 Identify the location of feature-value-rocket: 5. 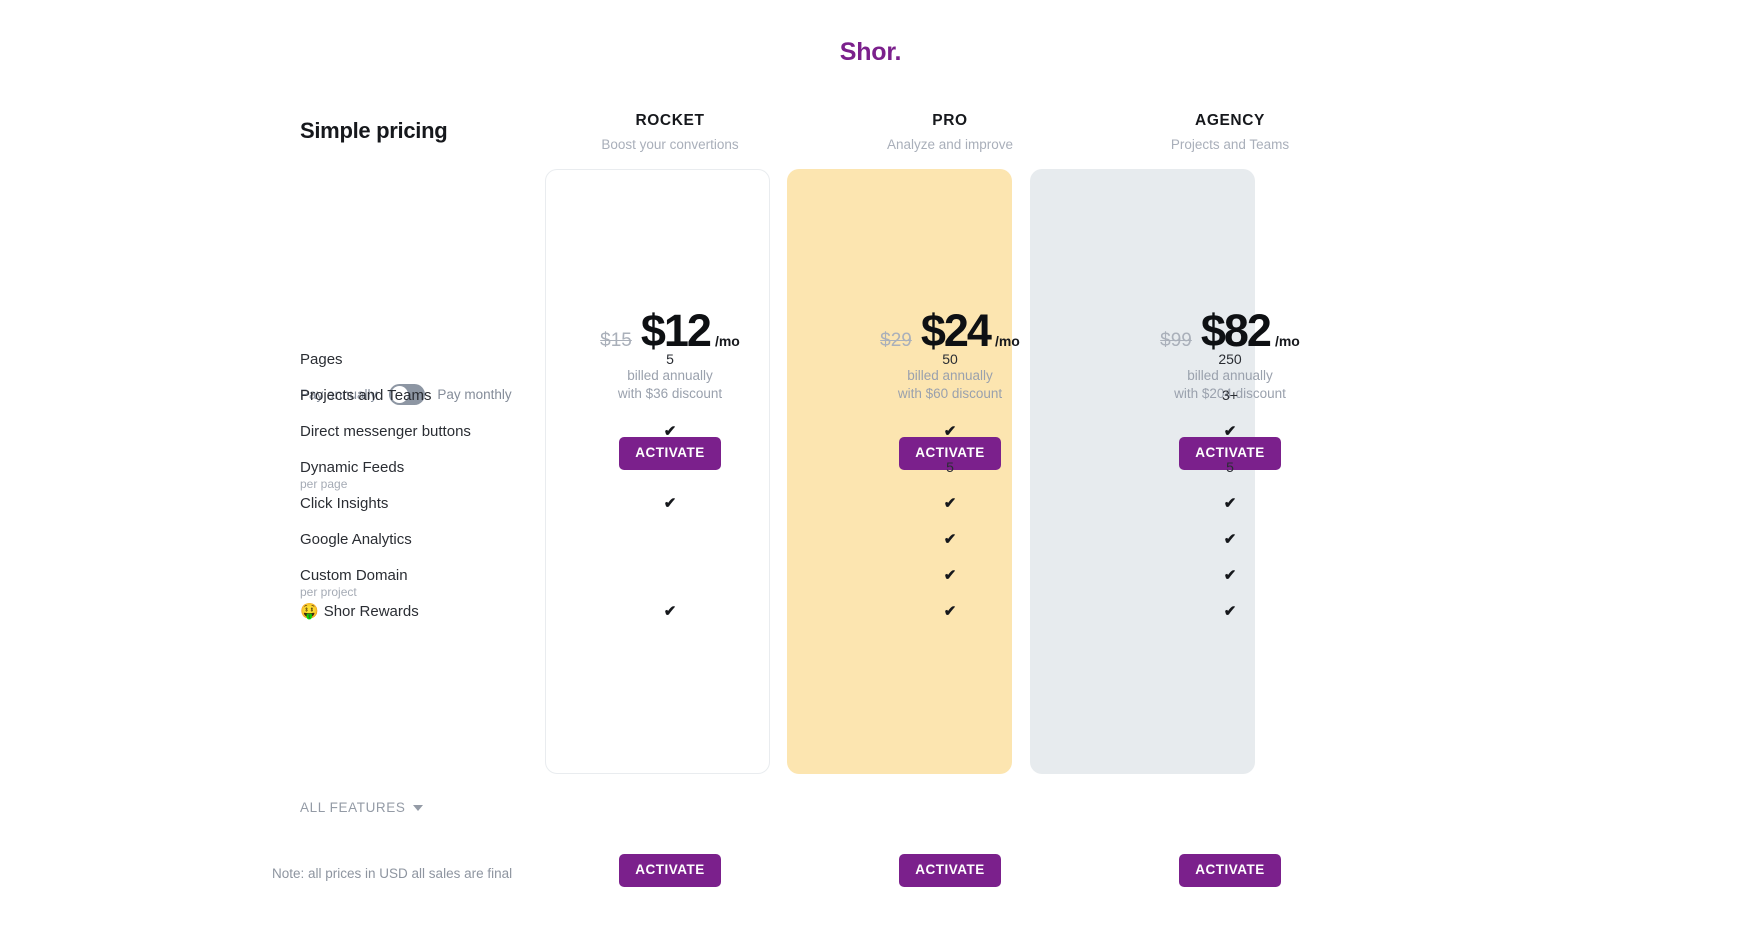
(670, 359).